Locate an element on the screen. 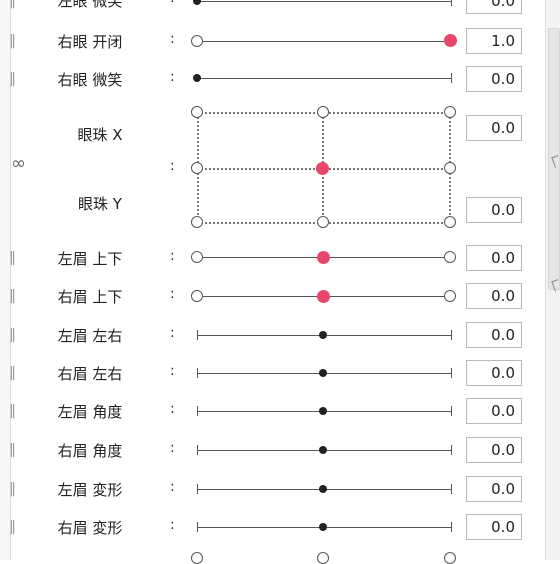 The height and width of the screenshot is (564, 560). slider-mid-handle is located at coordinates (323, 558).